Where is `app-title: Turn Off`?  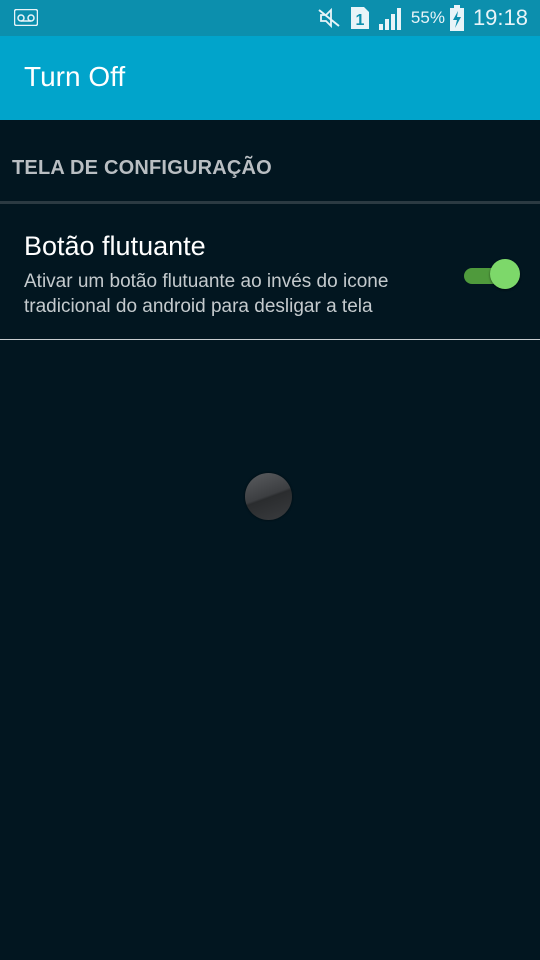 app-title: Turn Off is located at coordinates (75, 76).